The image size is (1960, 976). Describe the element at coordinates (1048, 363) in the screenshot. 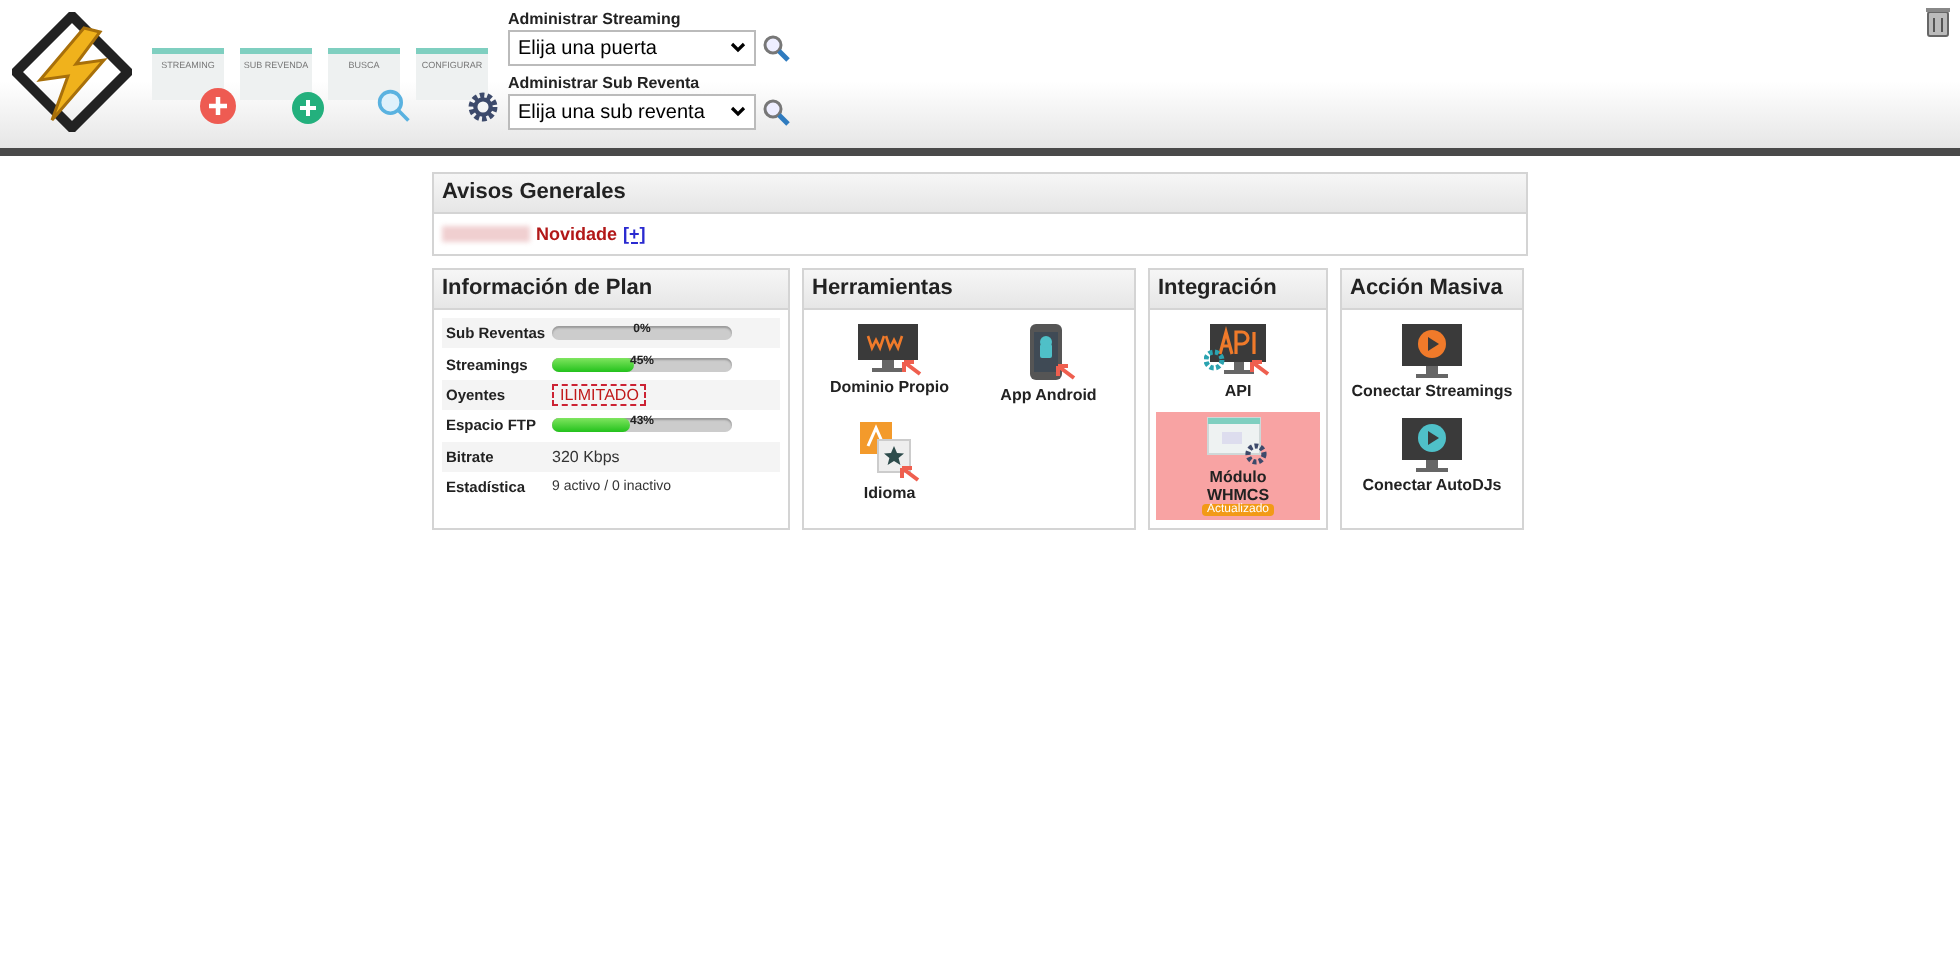

I see `tool-item: App Android` at that location.